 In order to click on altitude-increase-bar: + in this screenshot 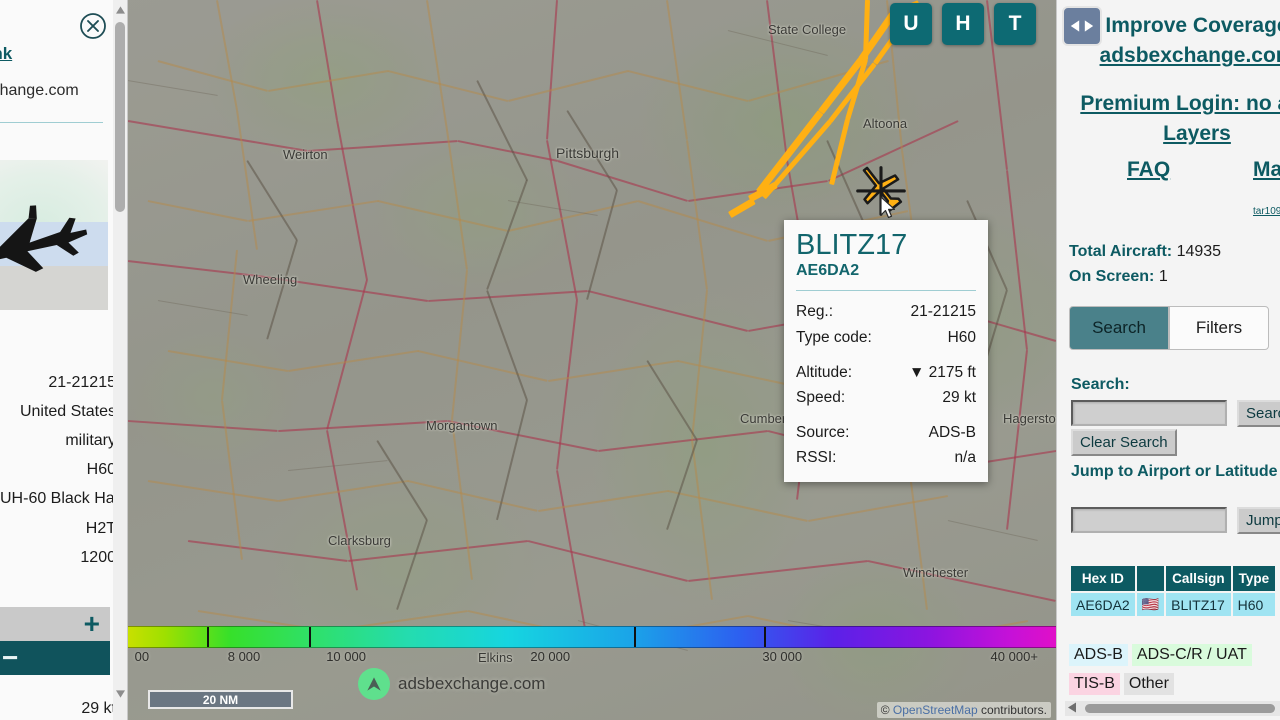, I will do `click(55, 624)`.